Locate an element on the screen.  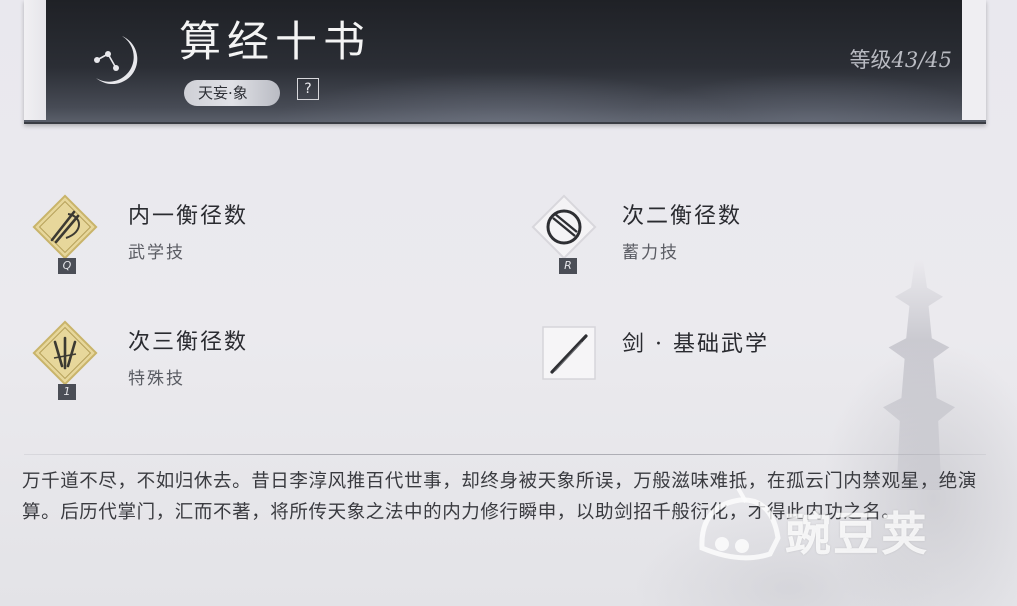
header-frame-right is located at coordinates (974, 60).